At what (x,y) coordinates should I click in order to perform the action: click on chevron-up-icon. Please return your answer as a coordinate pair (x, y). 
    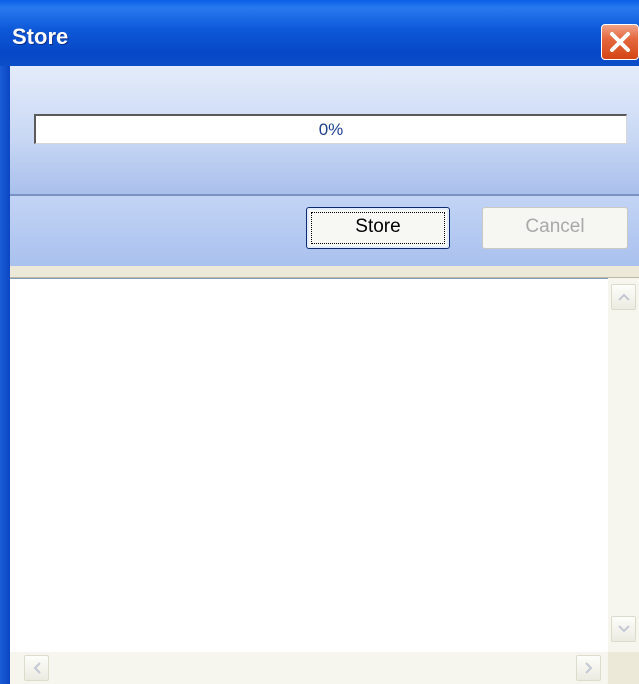
    Looking at the image, I should click on (623, 297).